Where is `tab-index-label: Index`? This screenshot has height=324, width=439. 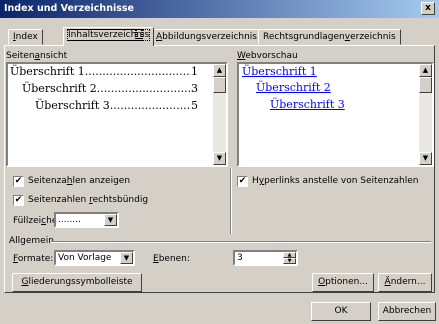 tab-index-label: Index is located at coordinates (25, 37).